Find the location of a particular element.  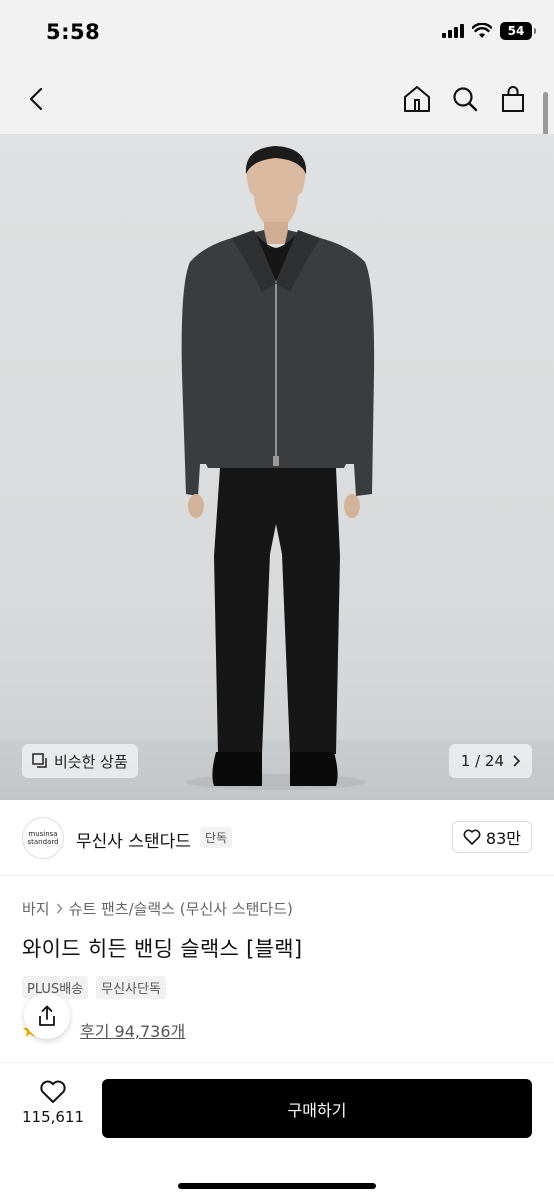

similar-products-button: 비슷한 상품 is located at coordinates (80, 761).